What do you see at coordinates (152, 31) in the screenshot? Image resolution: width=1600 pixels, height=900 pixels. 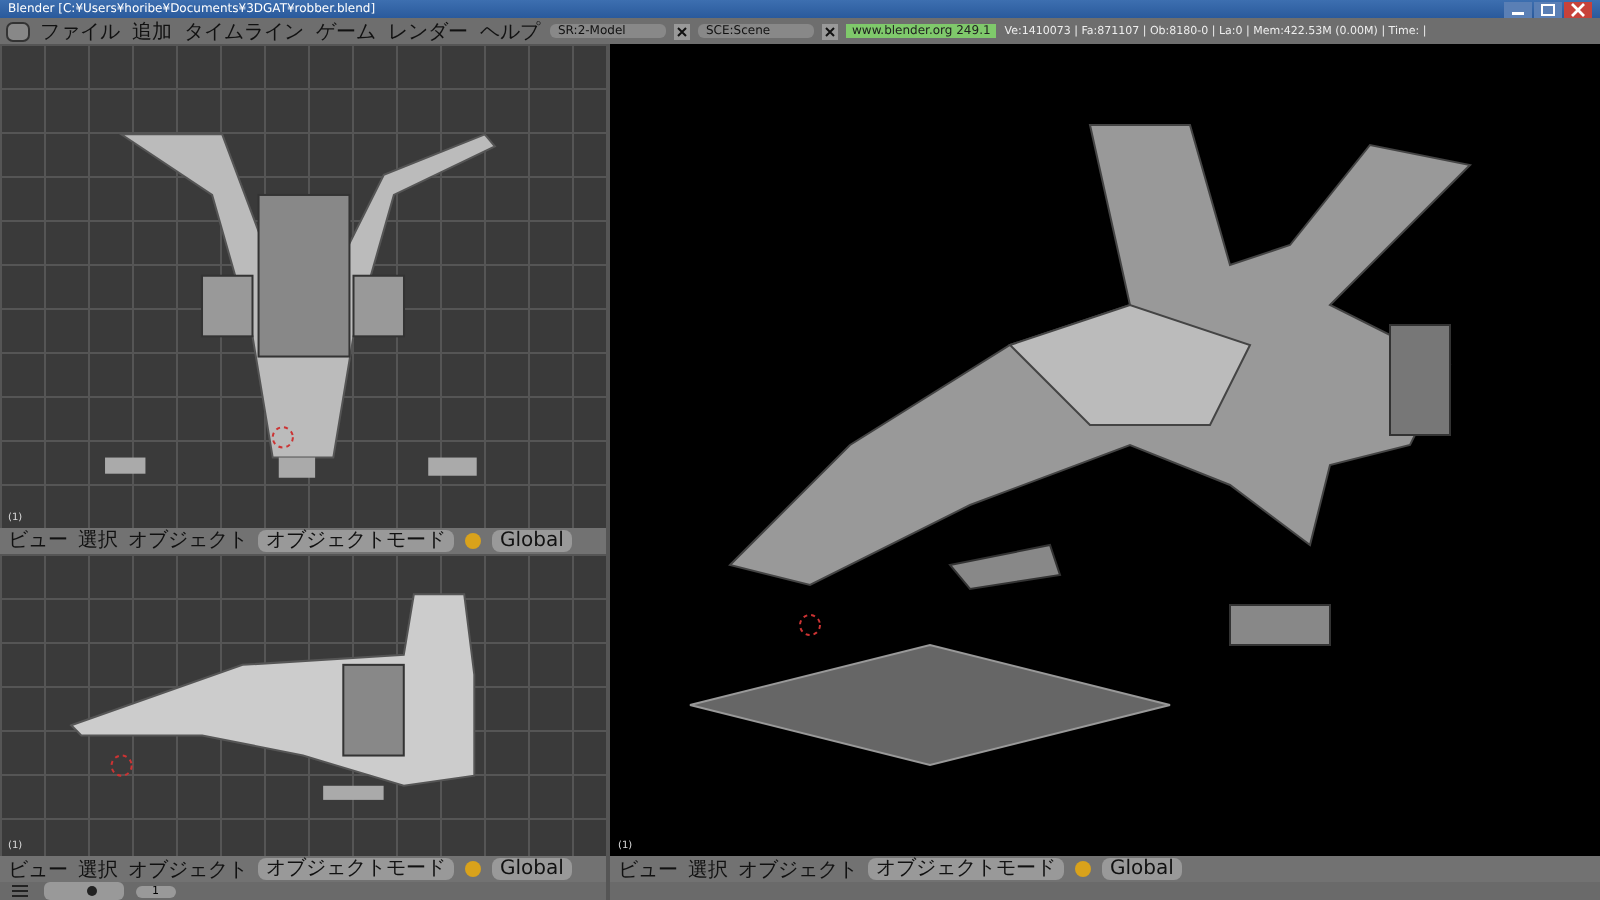 I see `menu-item: 追加` at bounding box center [152, 31].